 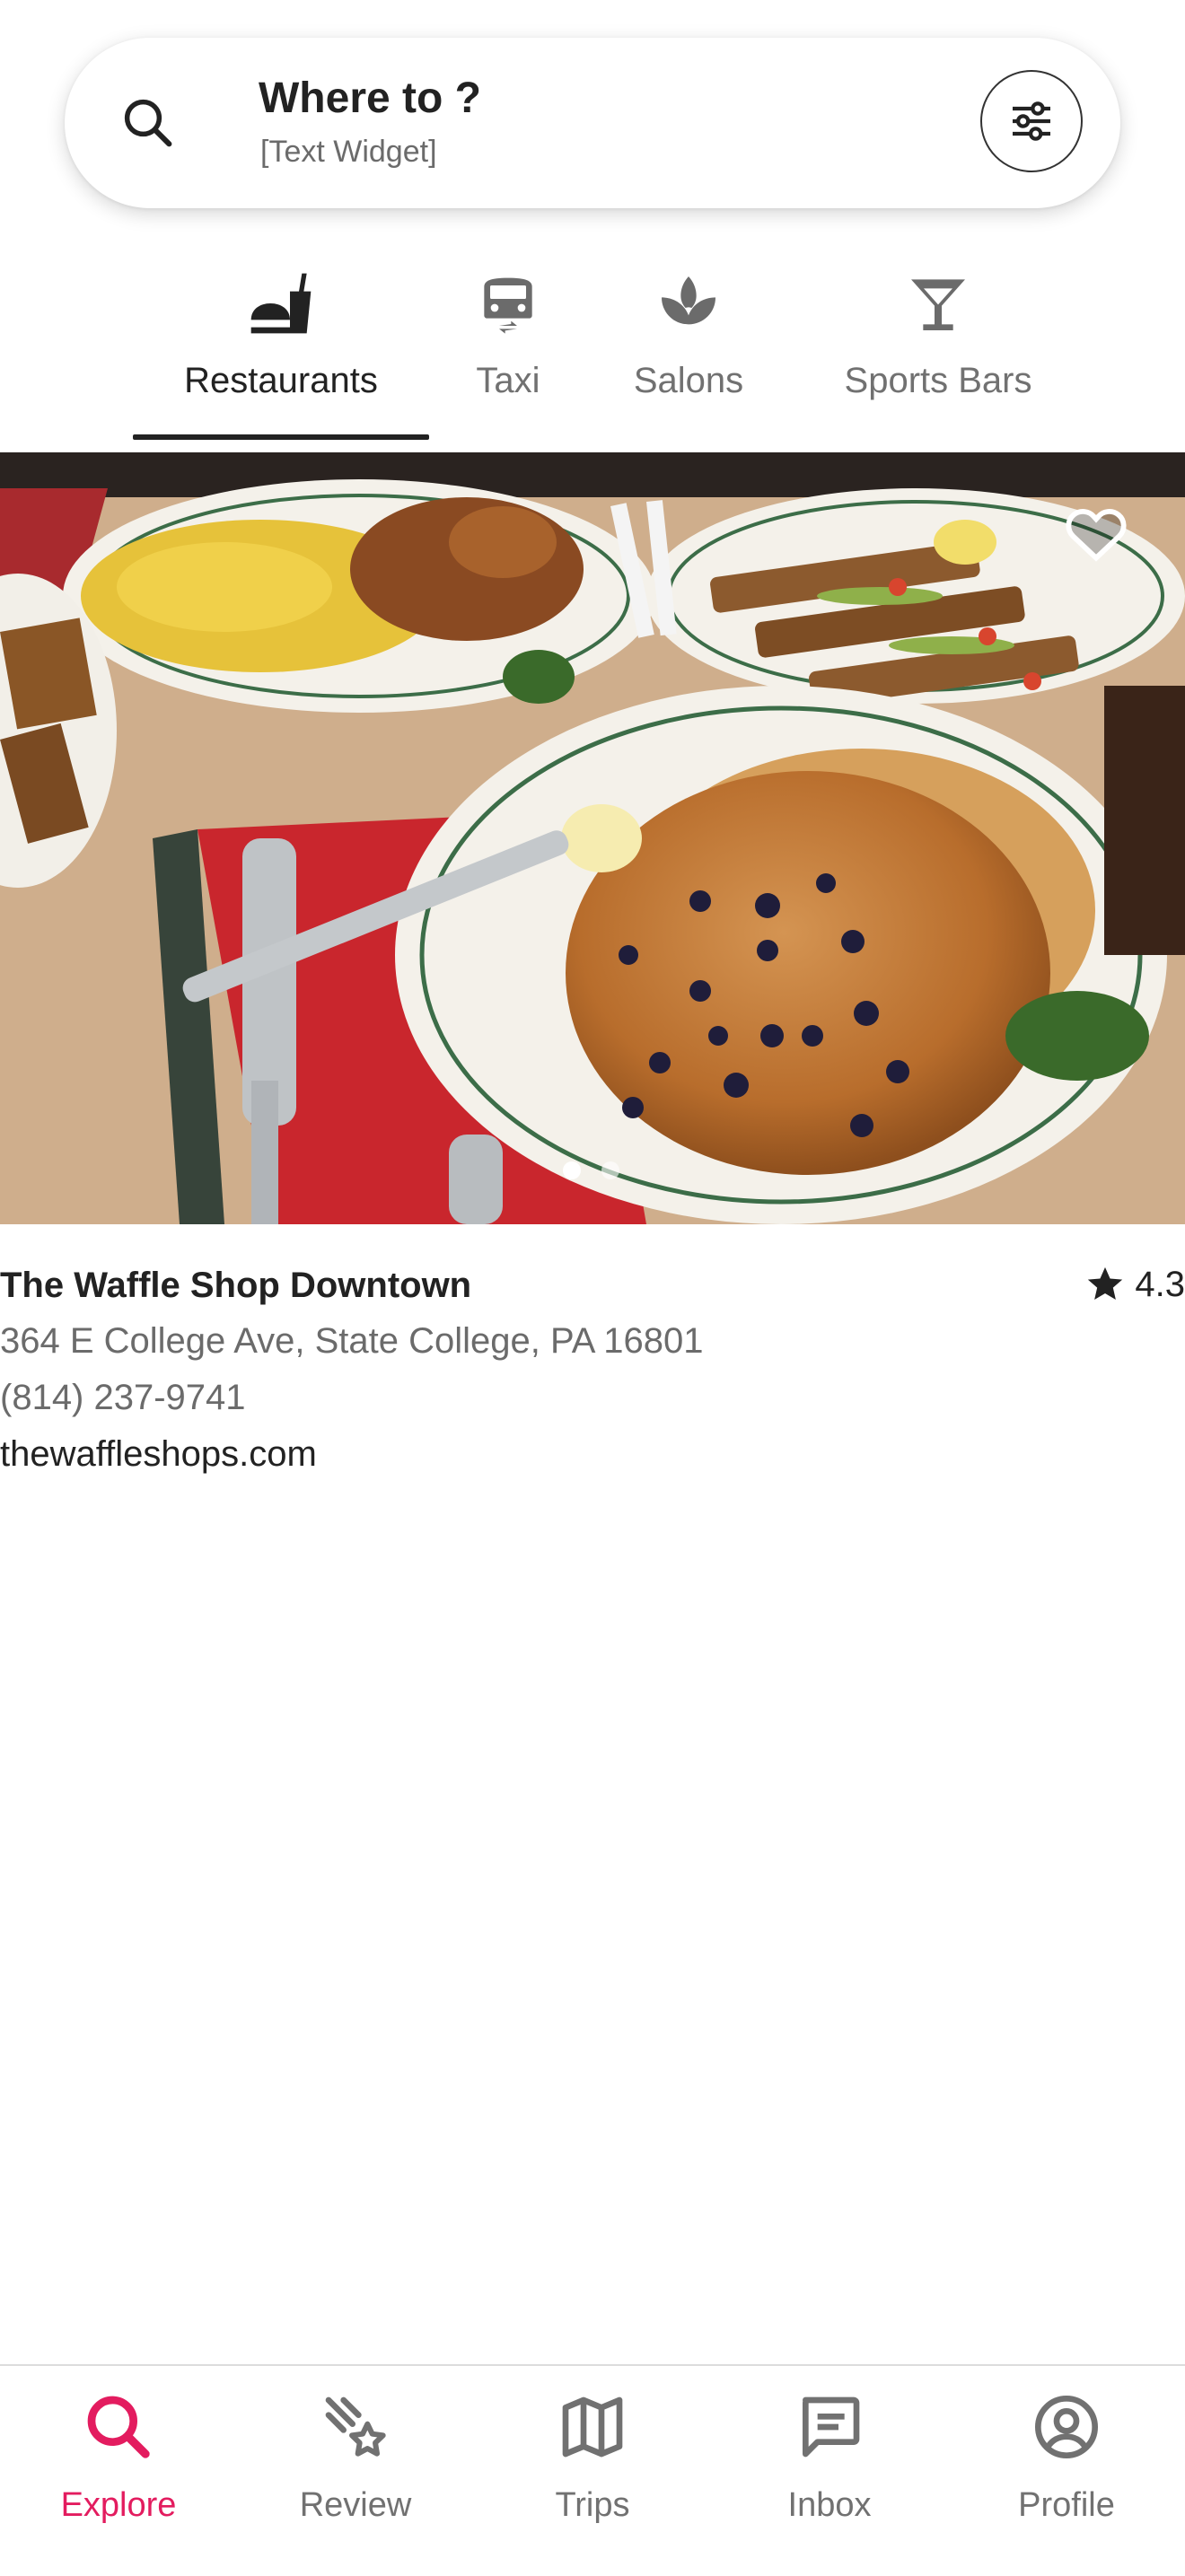 I want to click on rating-value: 4.3, so click(x=1160, y=1284).